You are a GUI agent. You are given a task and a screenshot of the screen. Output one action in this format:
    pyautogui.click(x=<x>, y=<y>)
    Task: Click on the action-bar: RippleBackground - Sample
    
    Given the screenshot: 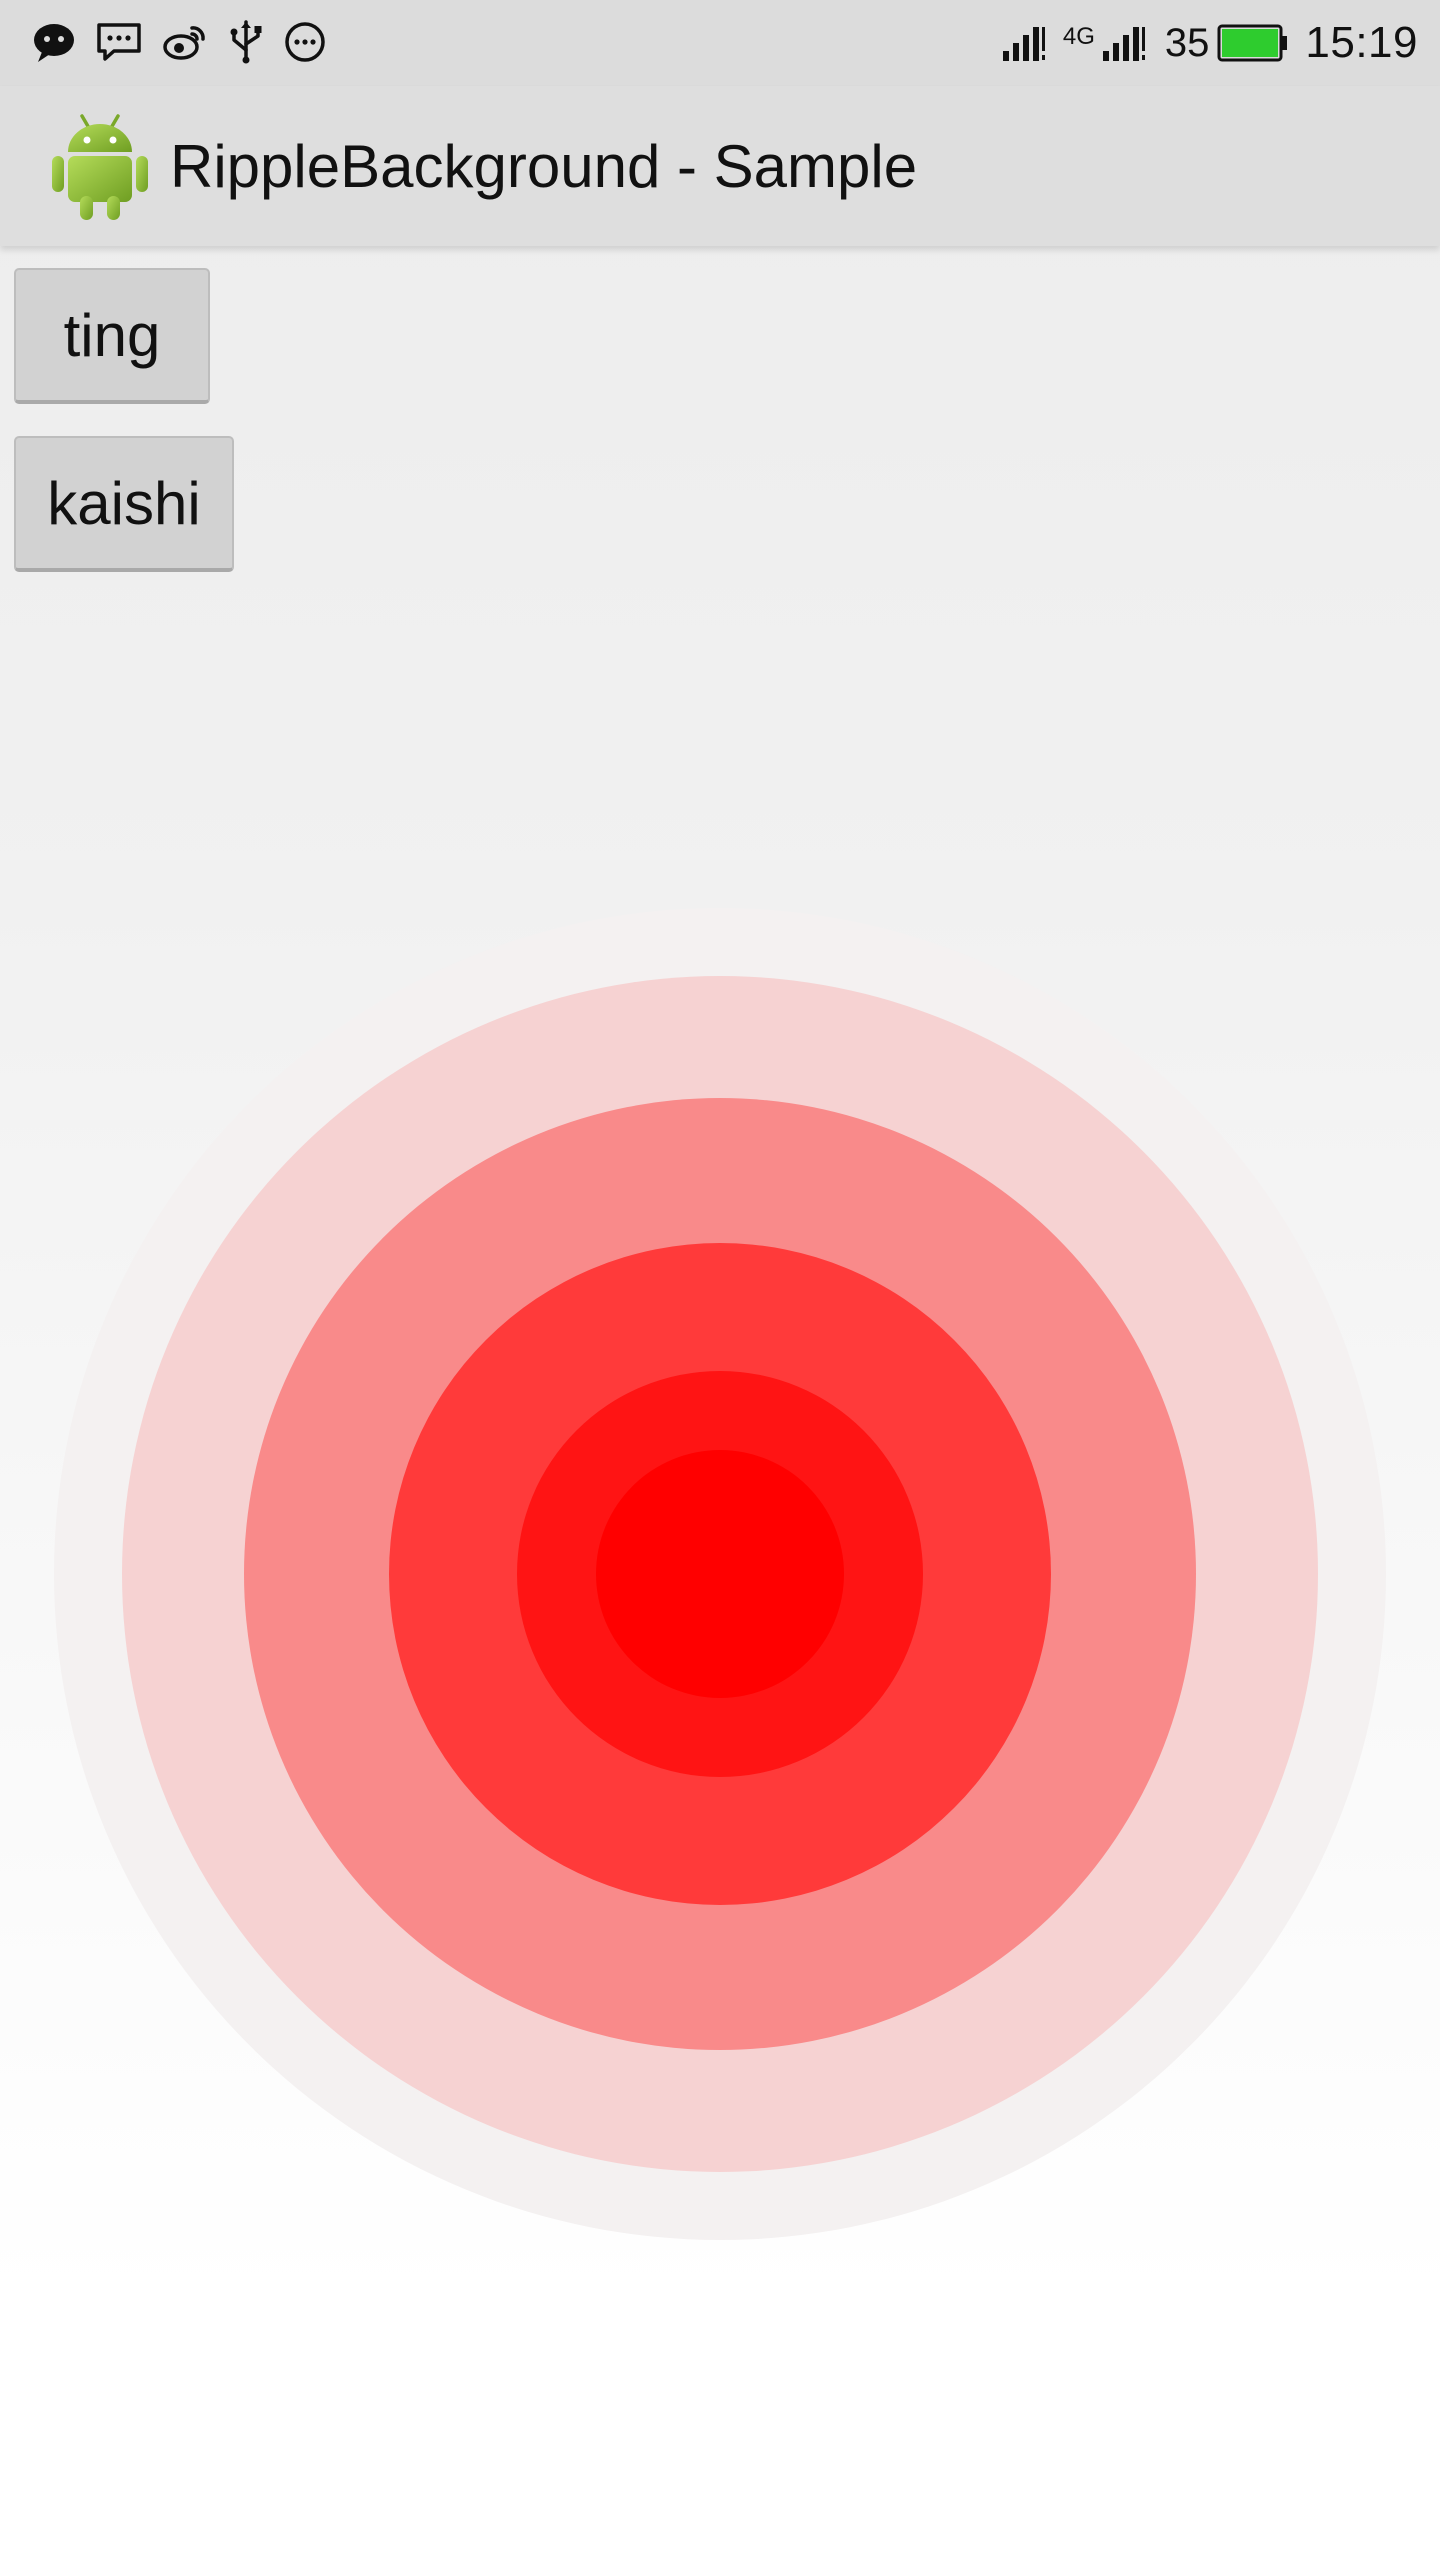 What is the action you would take?
    pyautogui.click(x=720, y=166)
    